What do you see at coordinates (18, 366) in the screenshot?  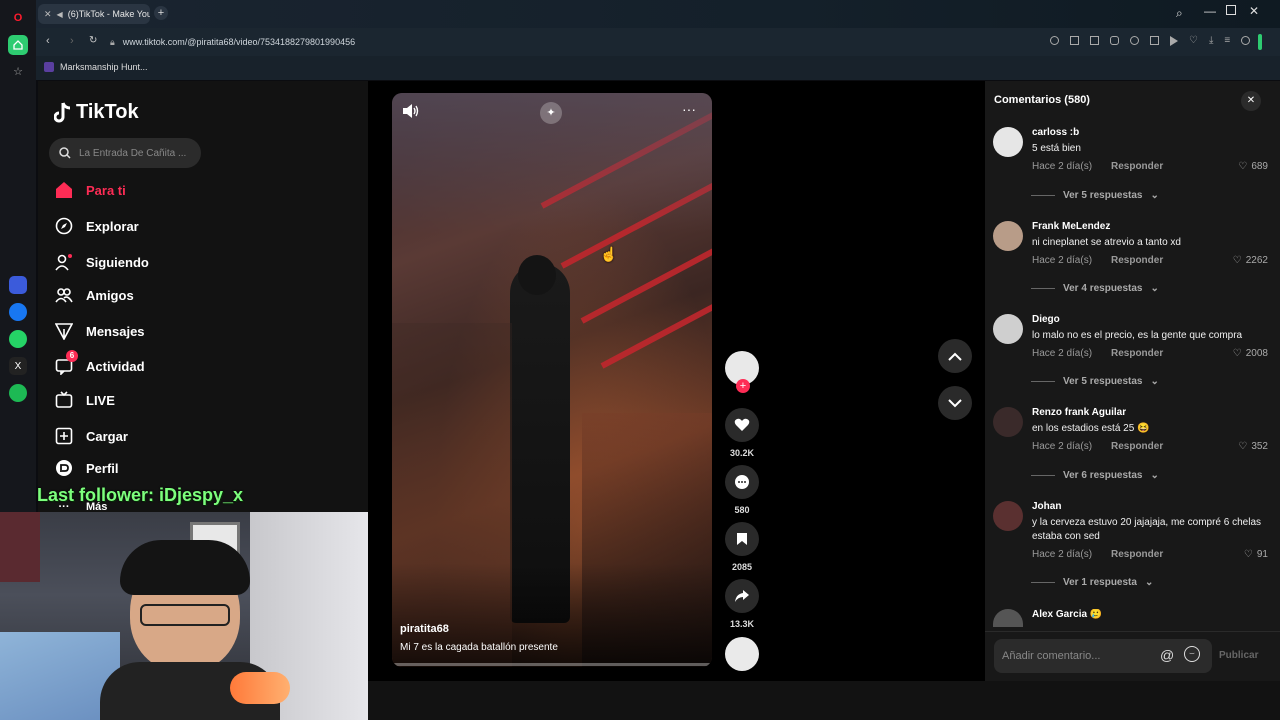 I see `x-icon: X` at bounding box center [18, 366].